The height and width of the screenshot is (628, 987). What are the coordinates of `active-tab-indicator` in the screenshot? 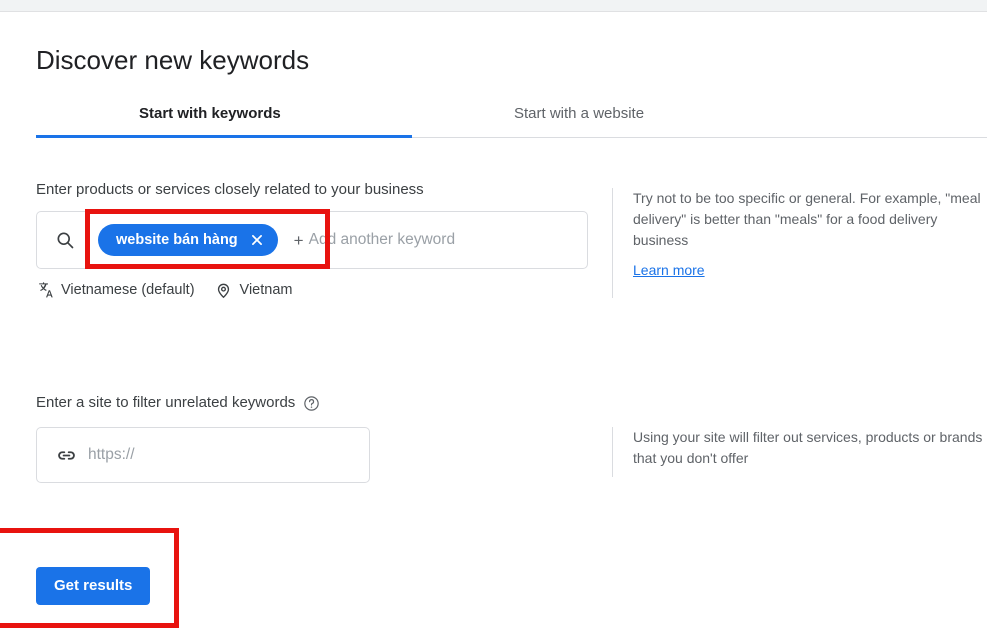 It's located at (224, 136).